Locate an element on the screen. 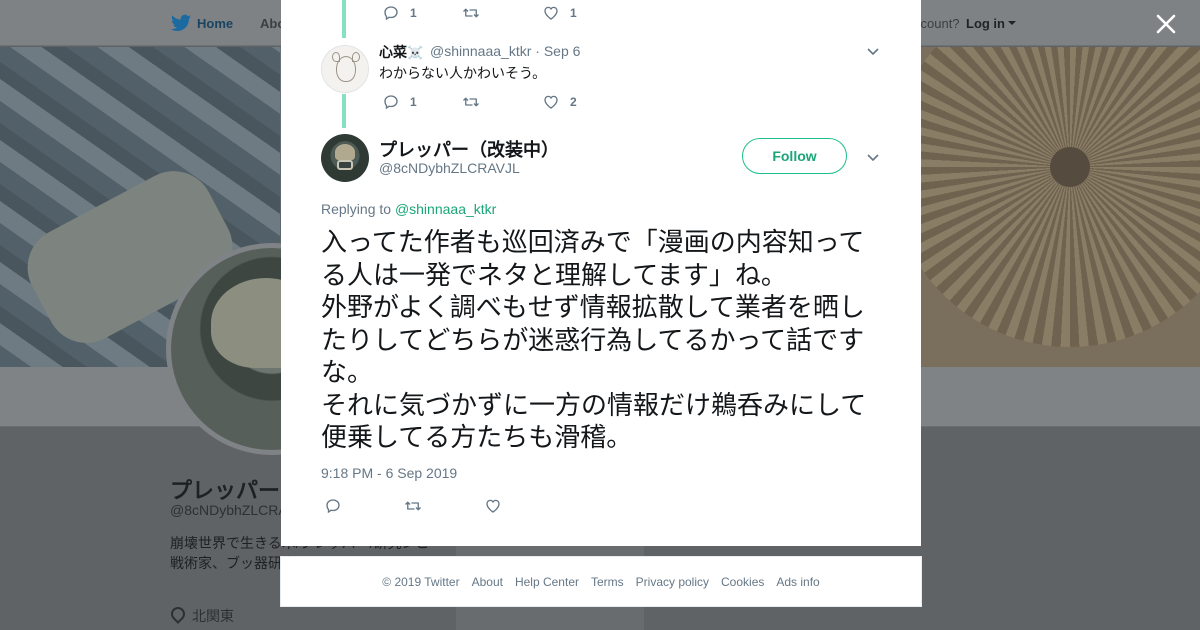 The width and height of the screenshot is (1200, 630). reply-author-label: 心菜 is located at coordinates (393, 52).